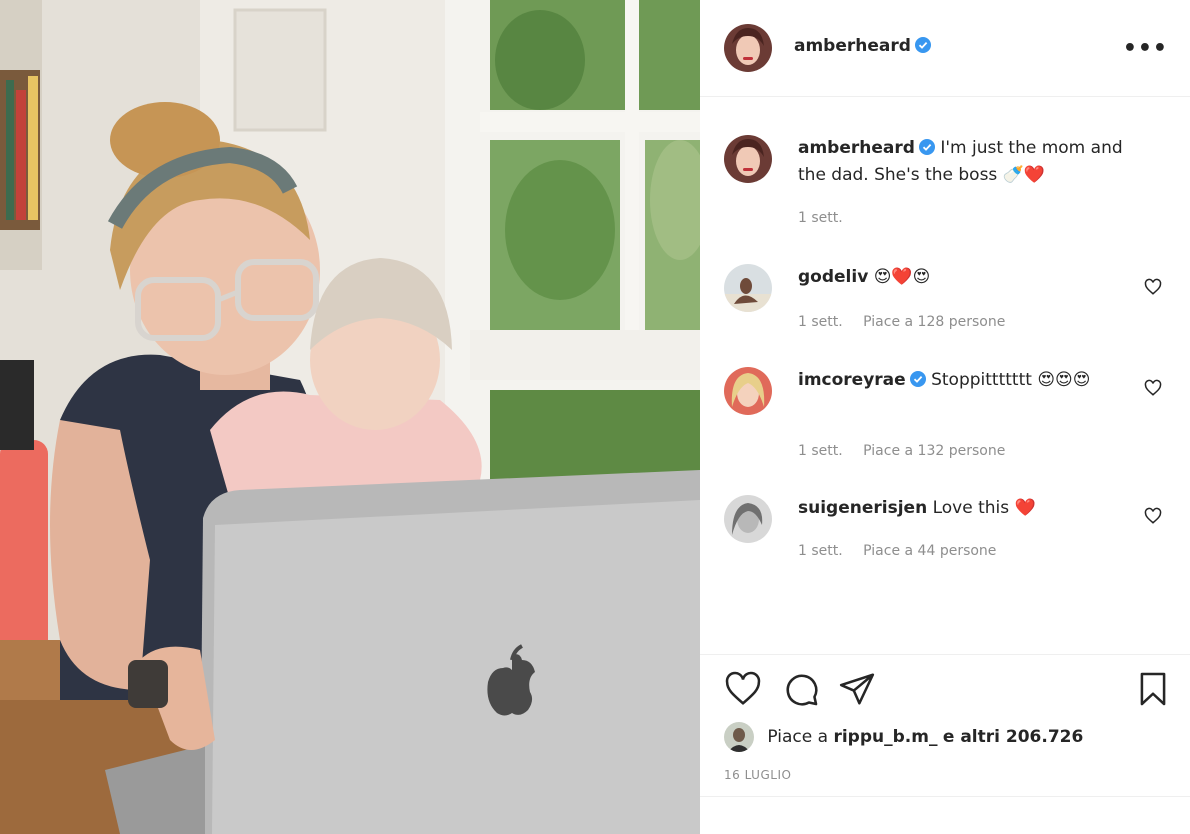 This screenshot has width=1190, height=834. I want to click on addcomment-divider, so click(945, 796).